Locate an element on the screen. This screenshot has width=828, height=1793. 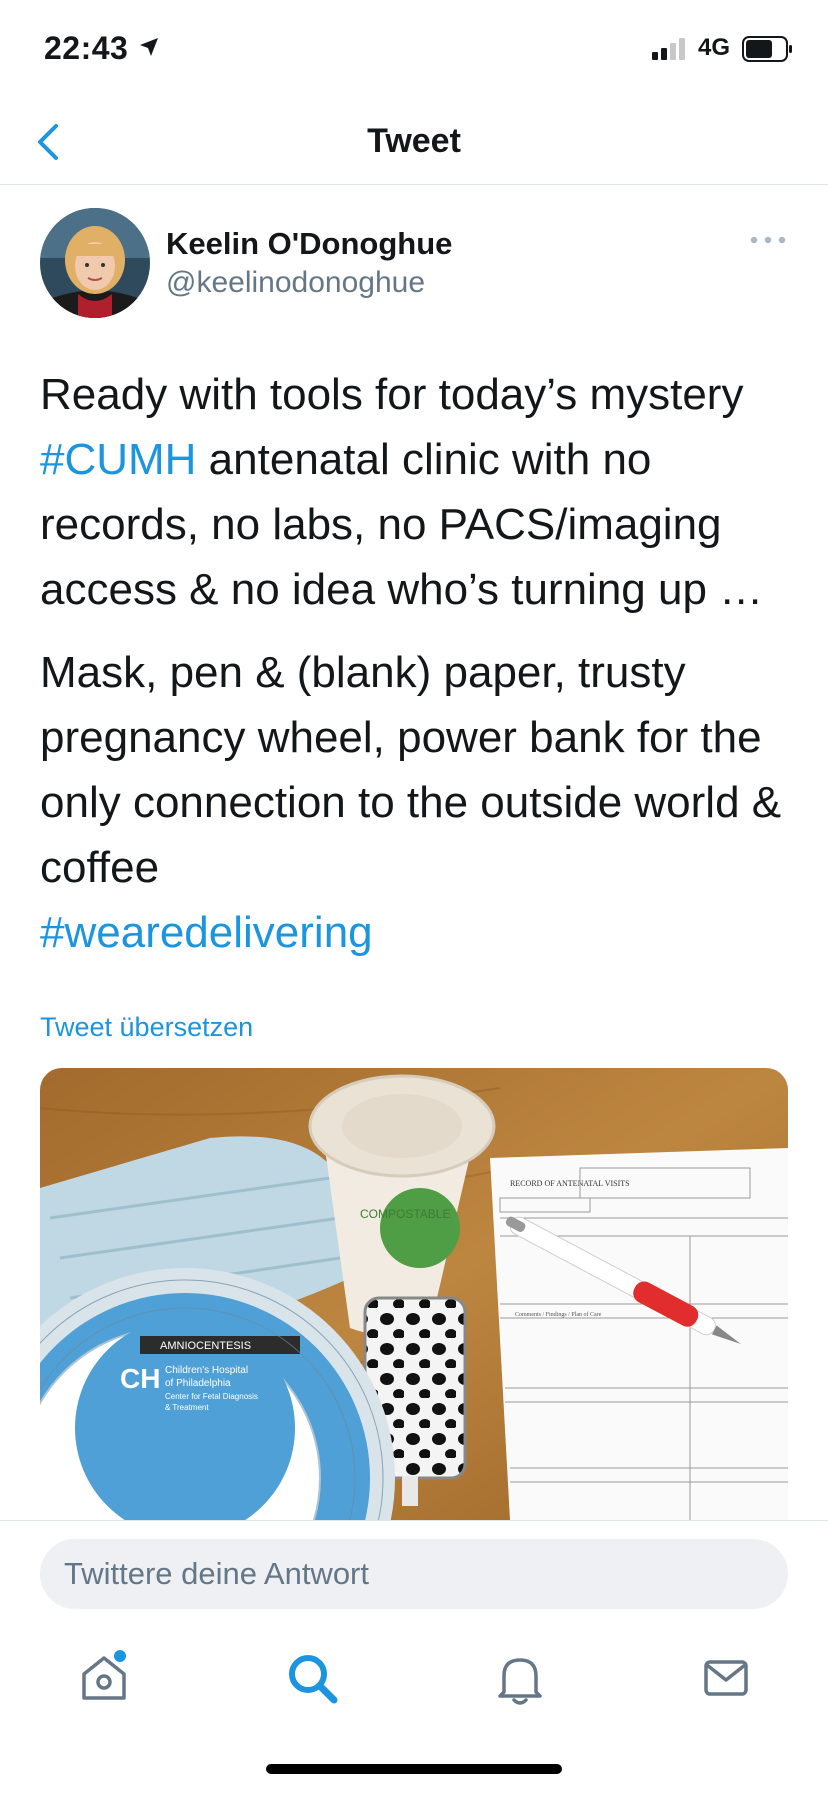
form-title: RECORD OF ANTENATAL VISITS is located at coordinates (570, 1183).